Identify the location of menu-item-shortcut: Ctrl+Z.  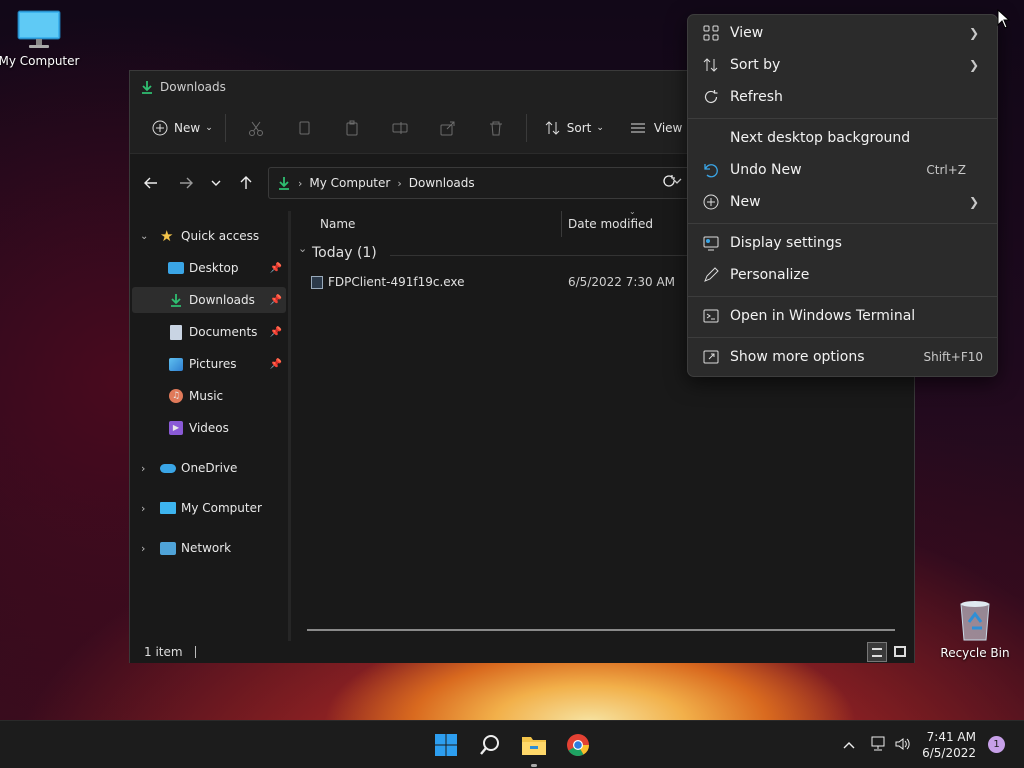
(946, 170).